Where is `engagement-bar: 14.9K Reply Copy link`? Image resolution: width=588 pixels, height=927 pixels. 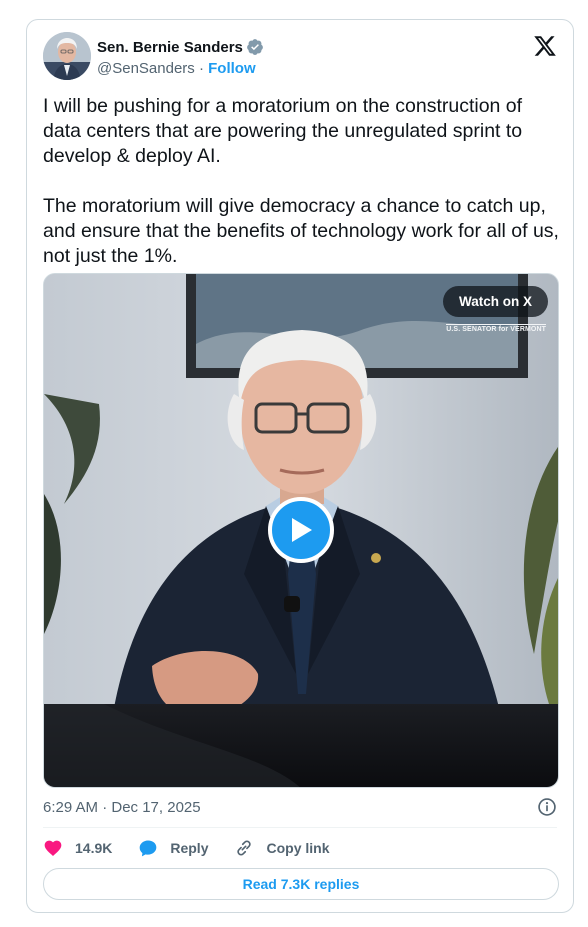
engagement-bar: 14.9K Reply Copy link is located at coordinates (199, 848).